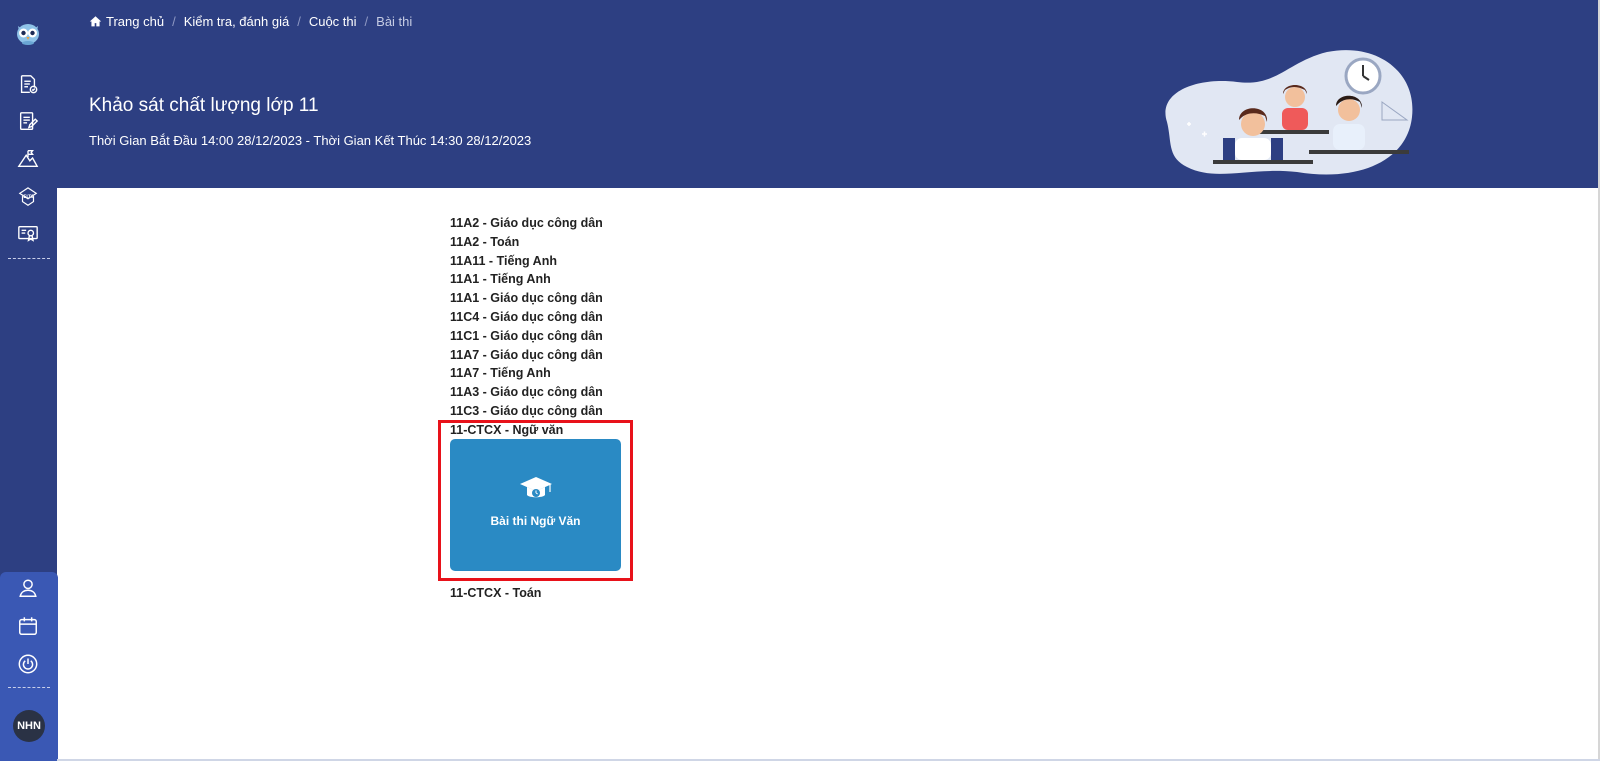 This screenshot has height=761, width=1600. Describe the element at coordinates (526, 279) in the screenshot. I see `exam-list-item: 11A1 - Tiếng Anh` at that location.